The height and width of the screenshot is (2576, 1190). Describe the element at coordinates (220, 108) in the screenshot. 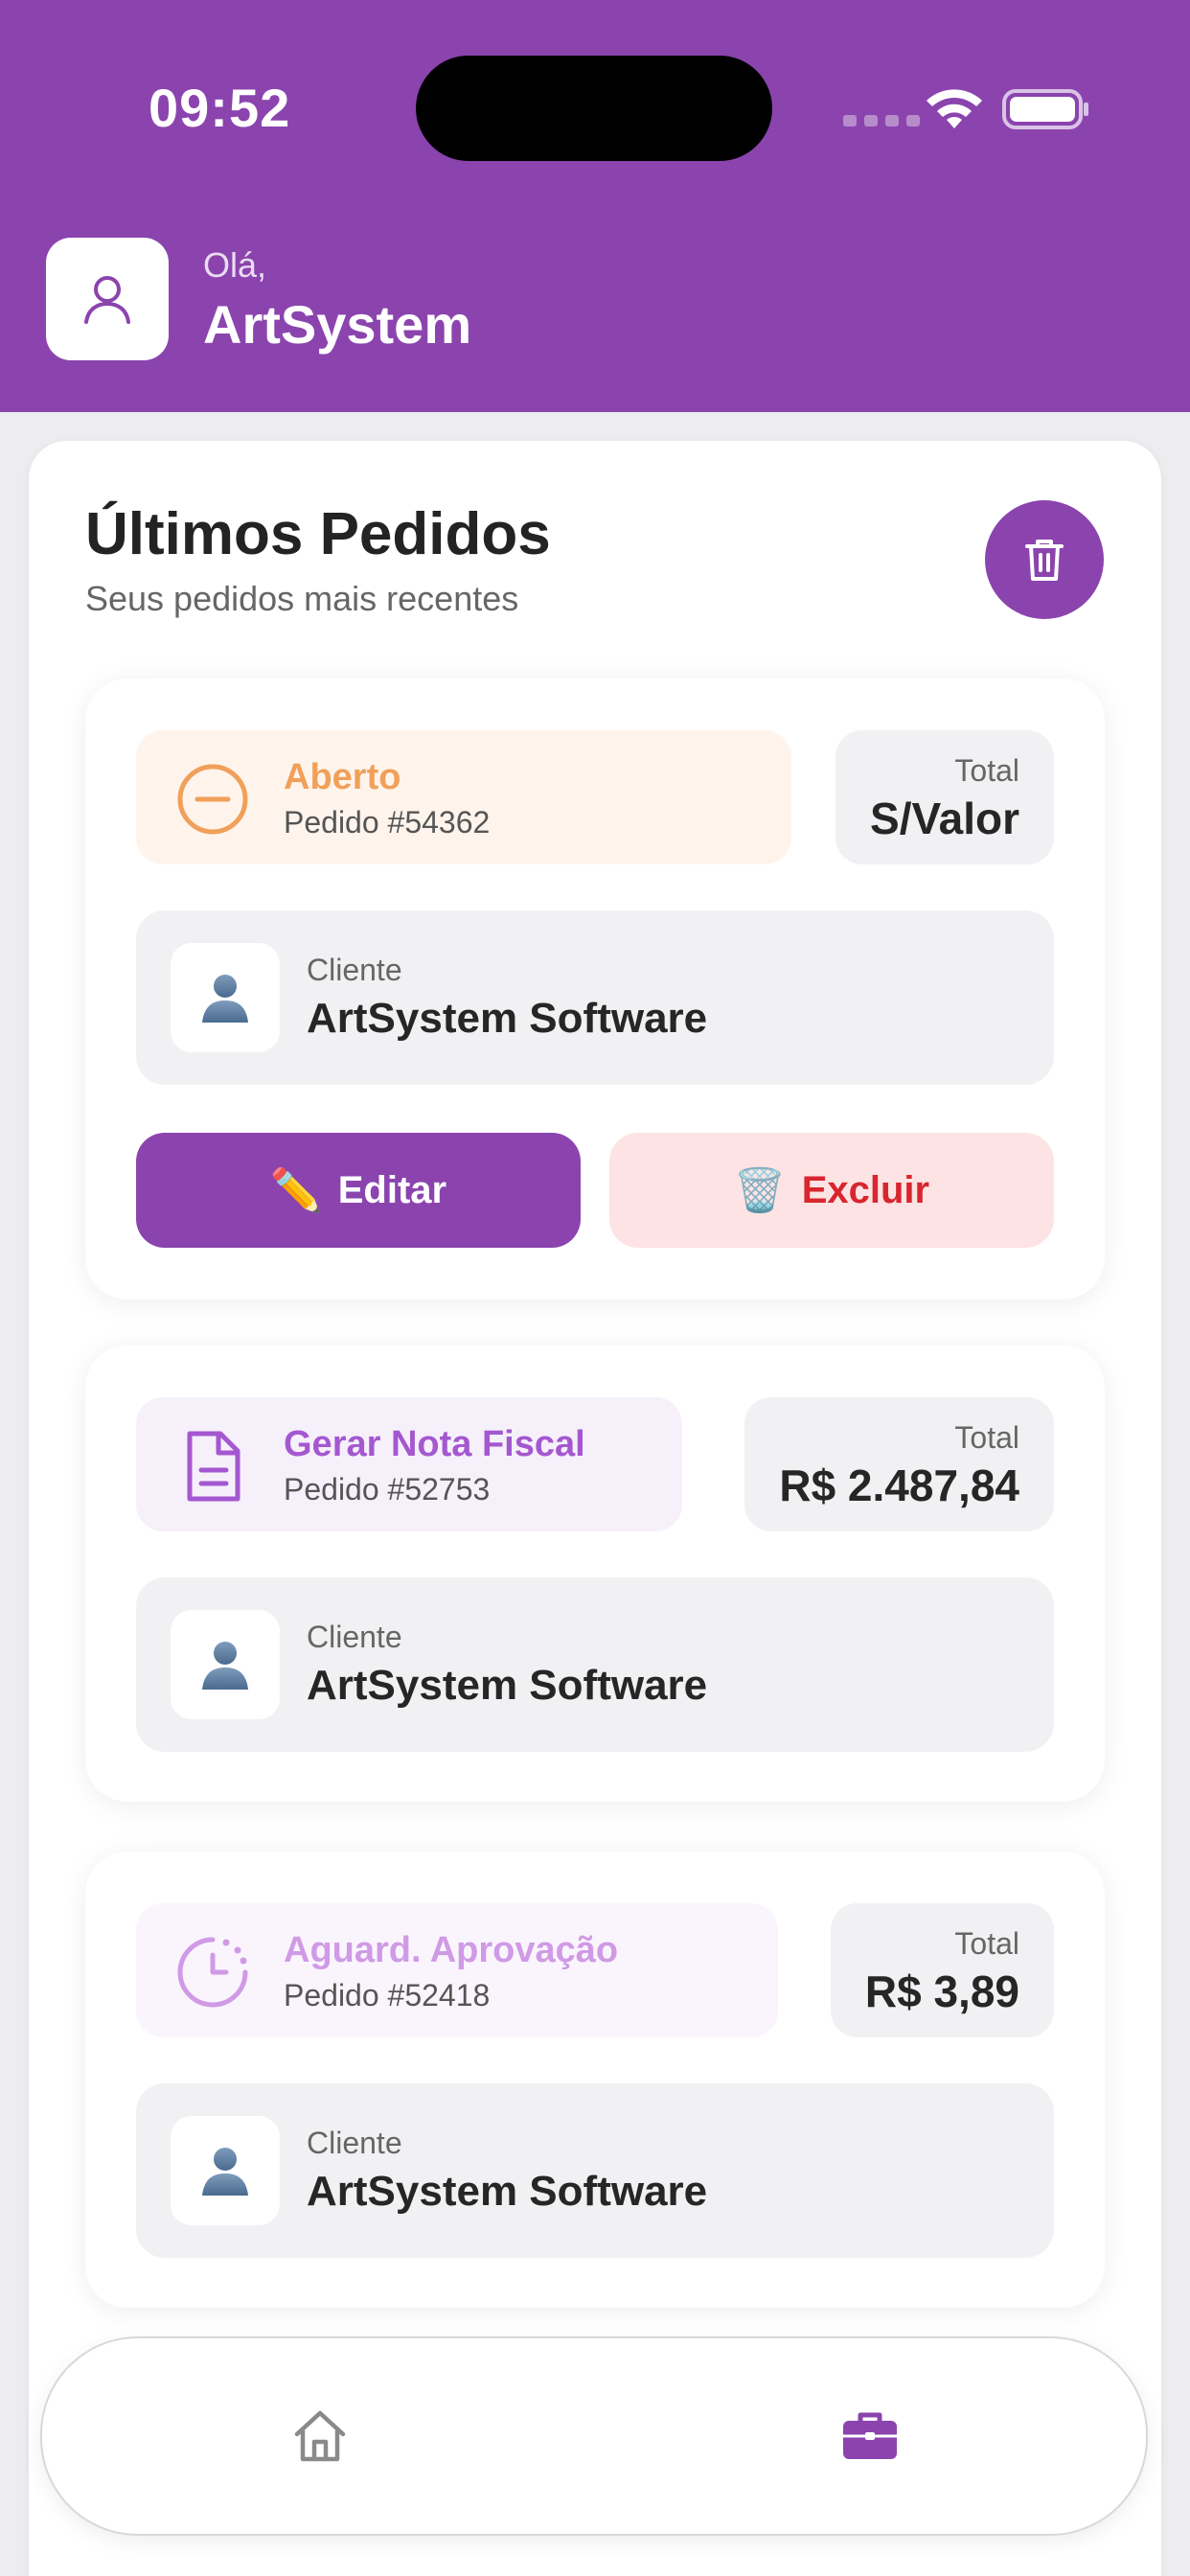

I see `status-time: 09:52` at that location.